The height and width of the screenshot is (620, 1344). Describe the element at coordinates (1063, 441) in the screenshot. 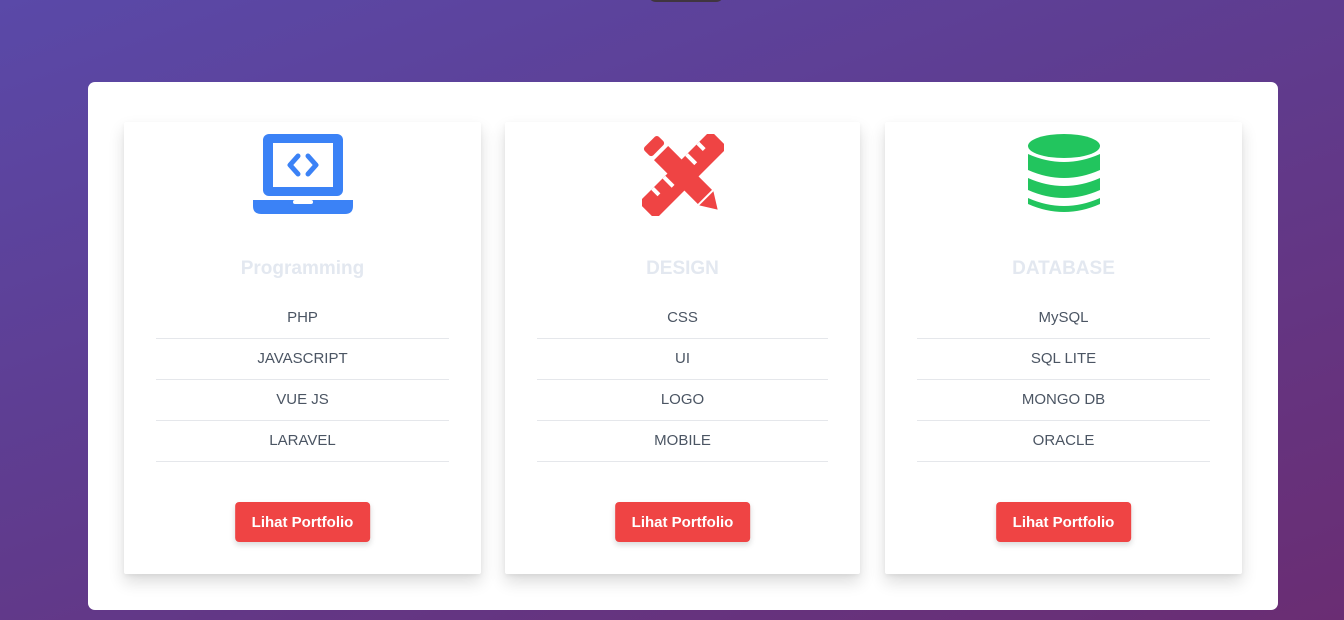

I see `skill-item: ORACLE` at that location.